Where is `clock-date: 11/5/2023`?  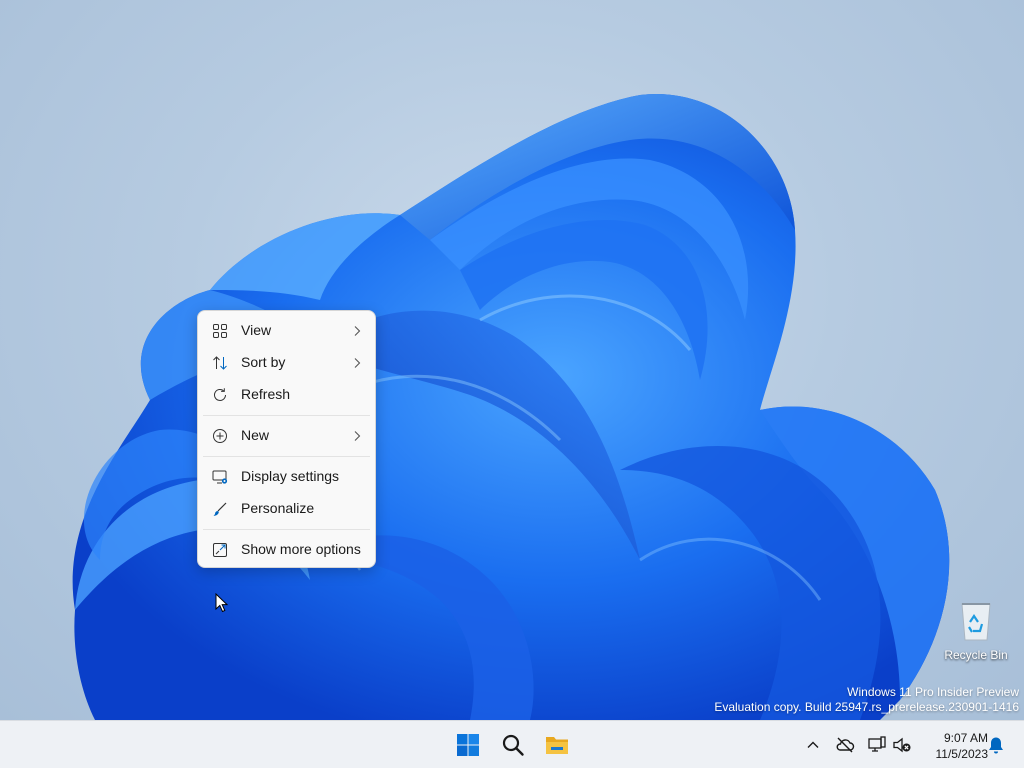 clock-date: 11/5/2023 is located at coordinates (962, 754).